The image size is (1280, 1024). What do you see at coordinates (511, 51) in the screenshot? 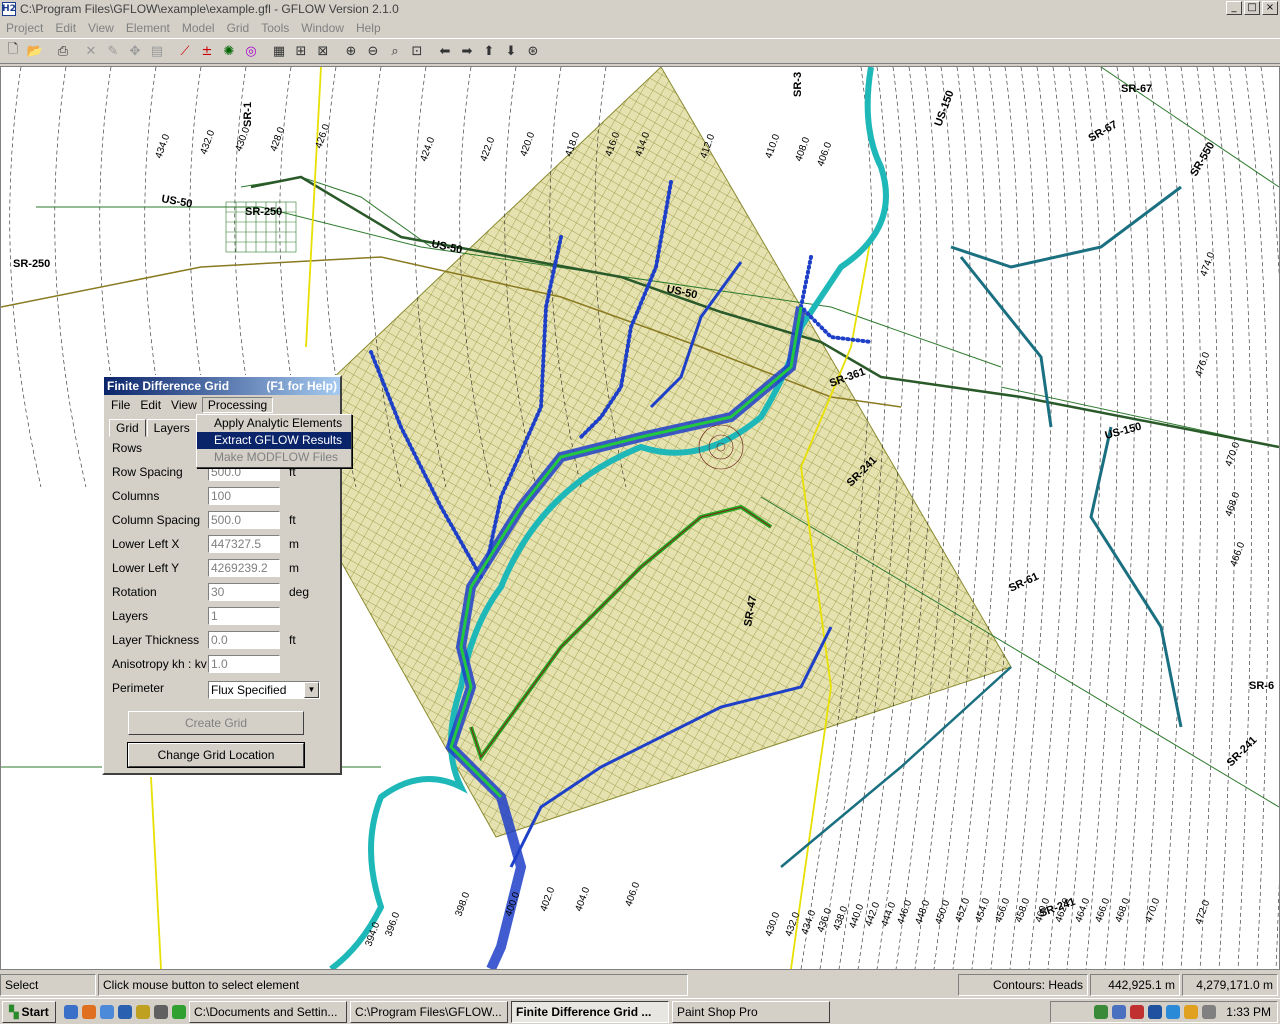
I see `pan-down-icon: ⬇` at bounding box center [511, 51].